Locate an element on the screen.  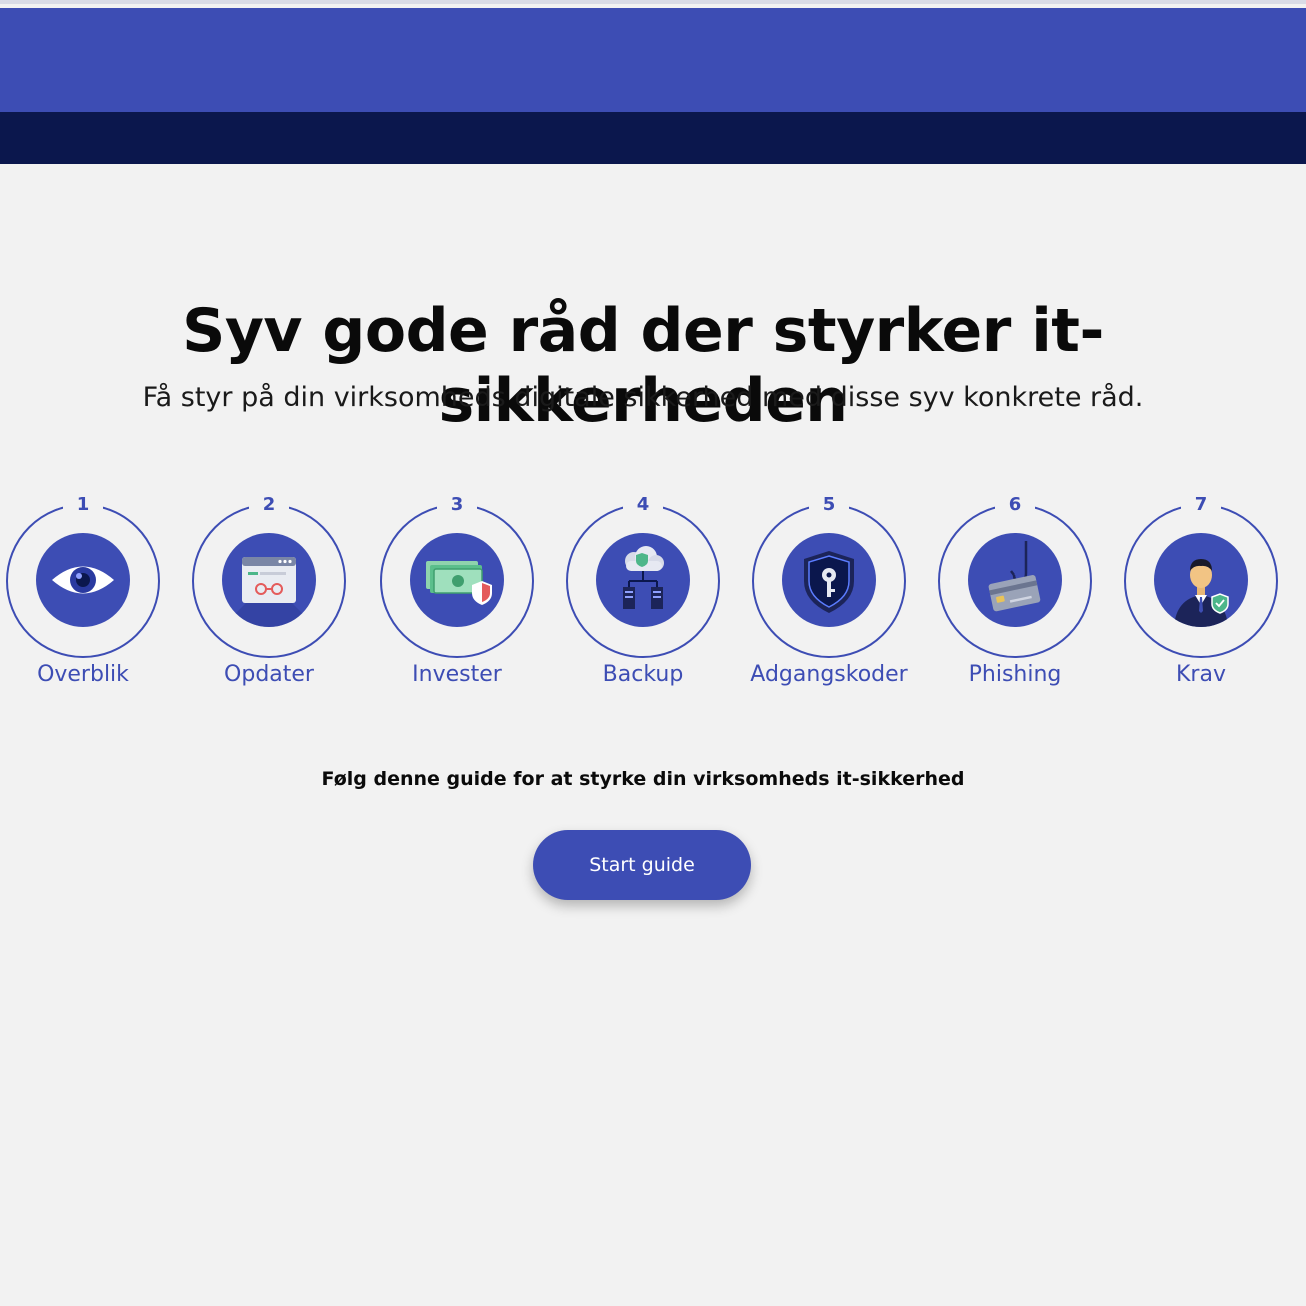
step-number: 4 is located at coordinates (643, 504).